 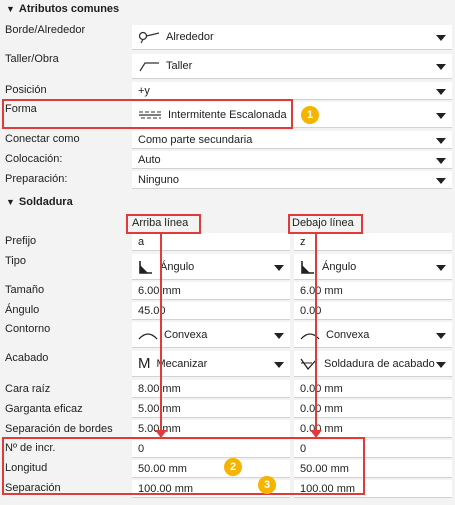 What do you see at coordinates (292, 160) in the screenshot?
I see `colocacion-dropdown: Auto` at bounding box center [292, 160].